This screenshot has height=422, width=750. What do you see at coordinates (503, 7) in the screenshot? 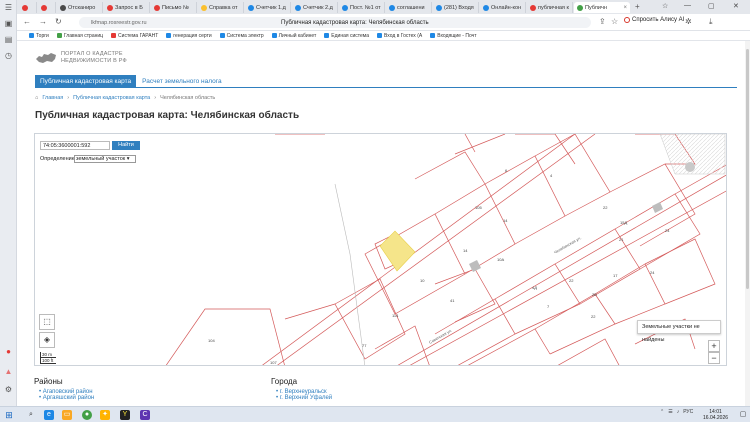
I see `browser-tab: Онлайн-кон` at bounding box center [503, 7].